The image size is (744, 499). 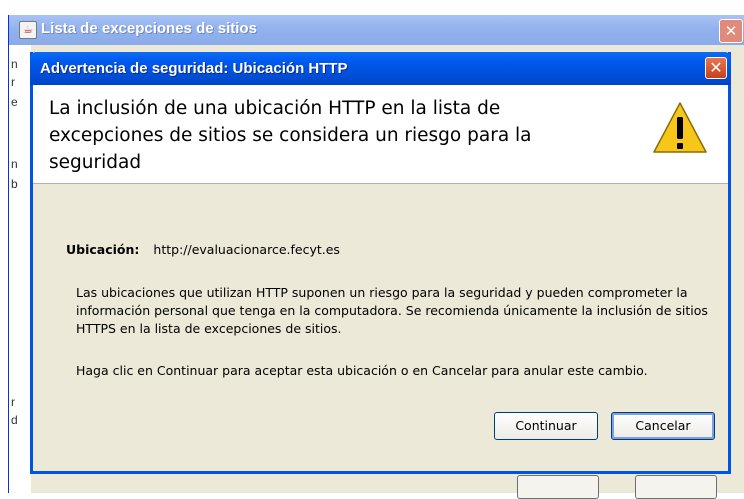 I want to click on cancel-button: Cancelar, so click(x=663, y=426).